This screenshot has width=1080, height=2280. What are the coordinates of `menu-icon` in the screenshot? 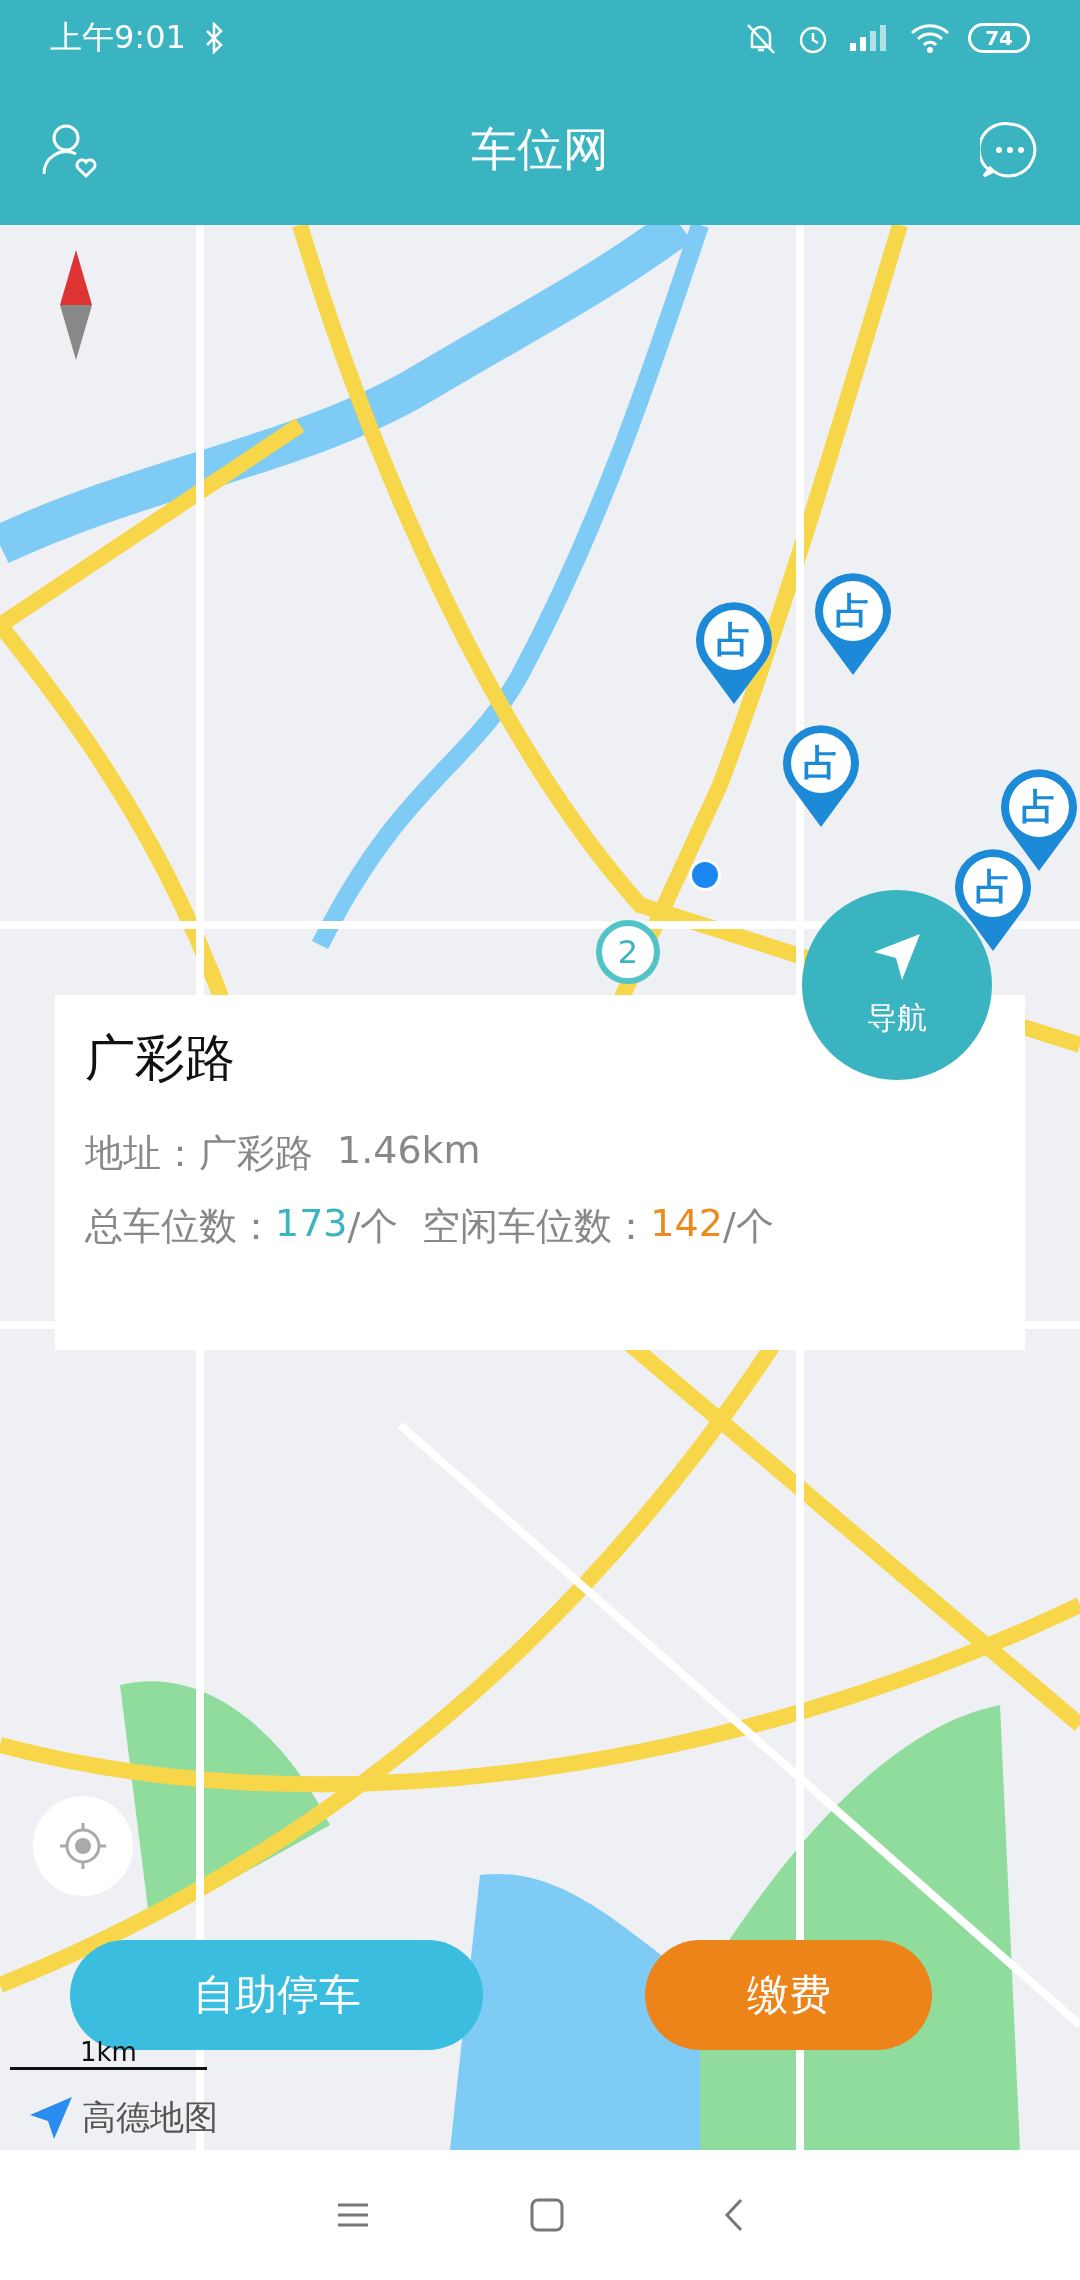 It's located at (353, 2215).